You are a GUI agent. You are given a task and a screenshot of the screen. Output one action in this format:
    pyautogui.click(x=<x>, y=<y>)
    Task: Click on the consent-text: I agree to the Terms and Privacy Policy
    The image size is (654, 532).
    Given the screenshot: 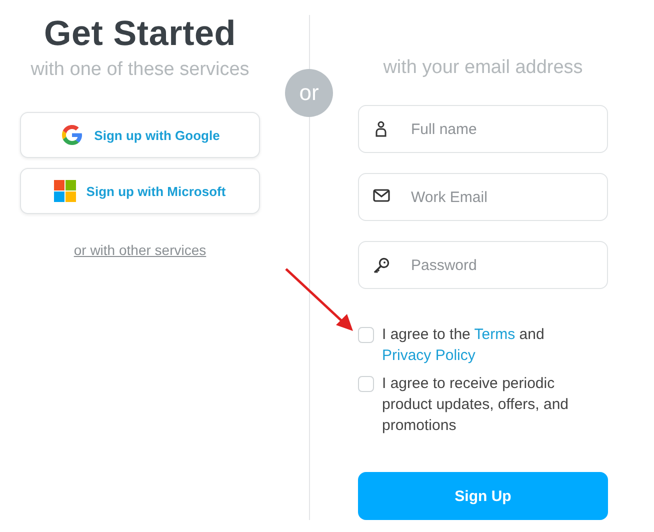 What is the action you would take?
    pyautogui.click(x=464, y=345)
    